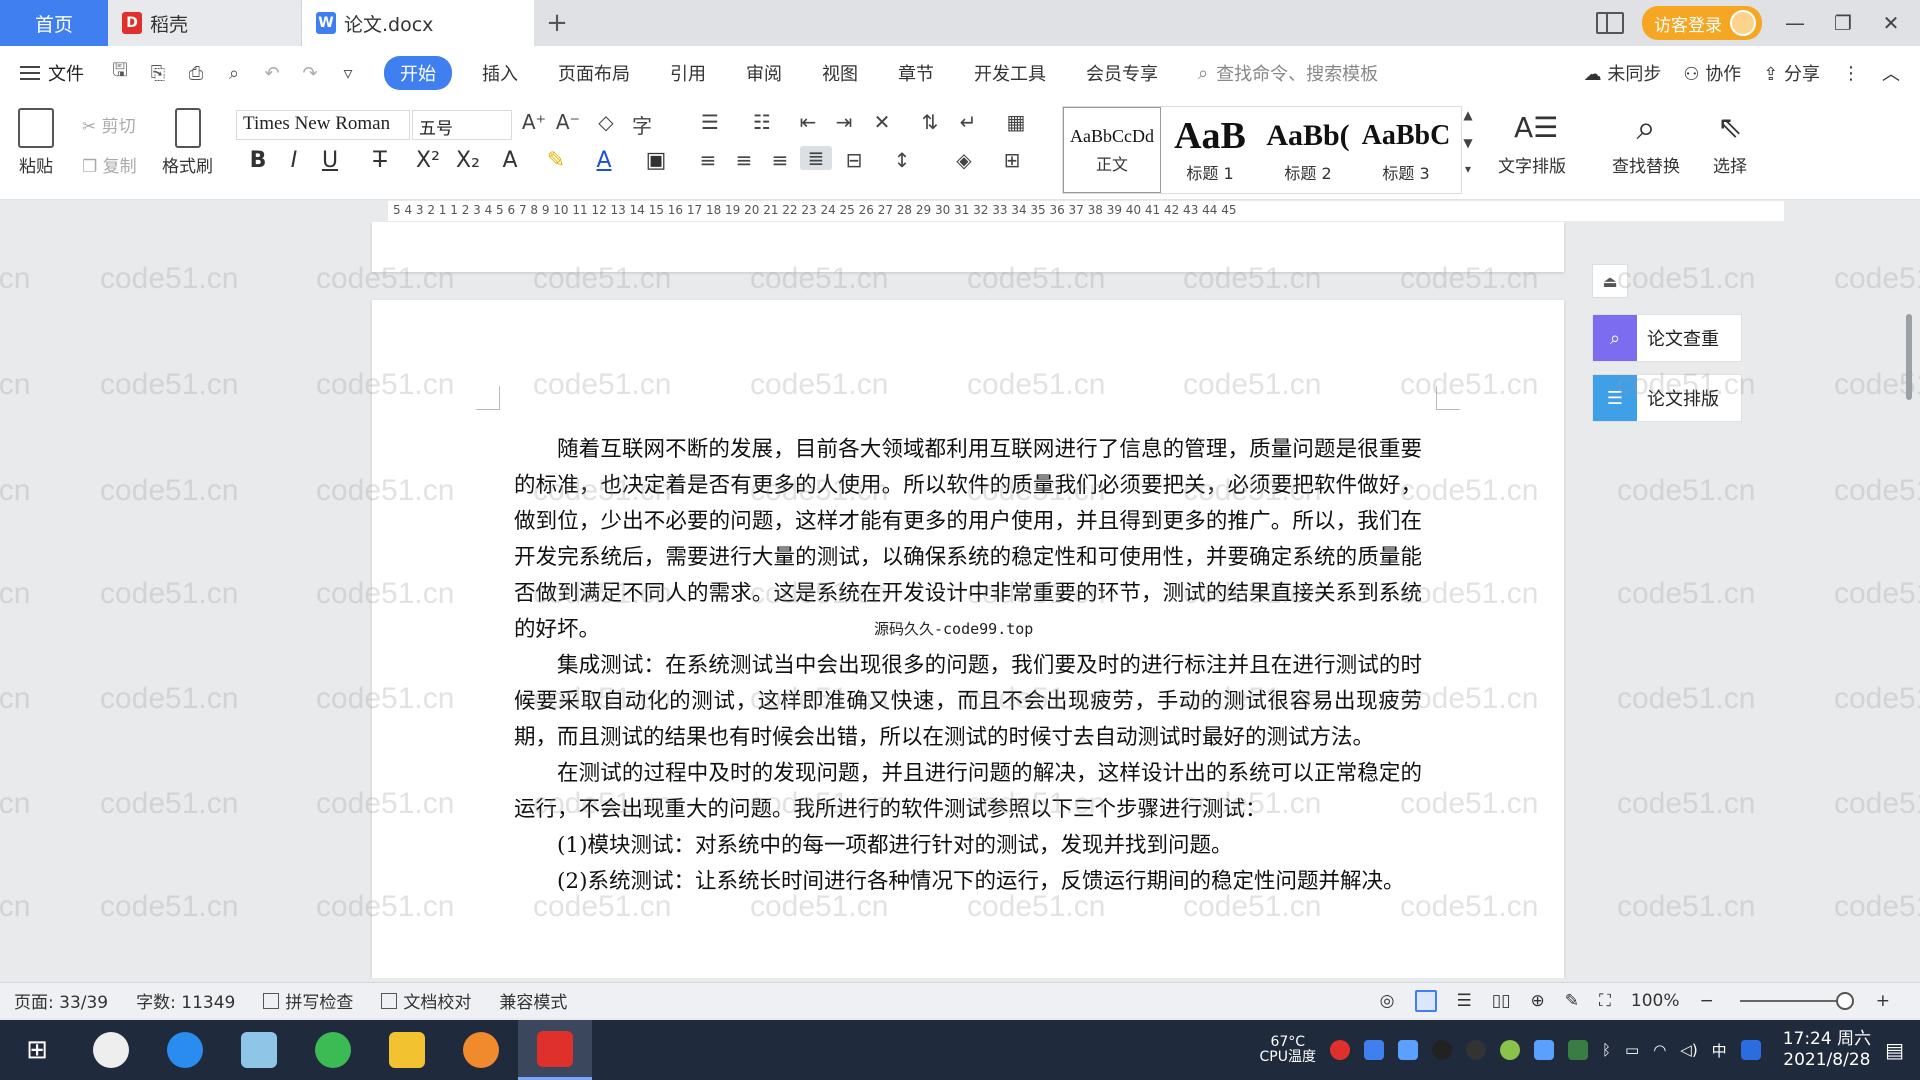 The height and width of the screenshot is (1080, 1920). I want to click on word-count: 字数: 11349, so click(185, 1000).